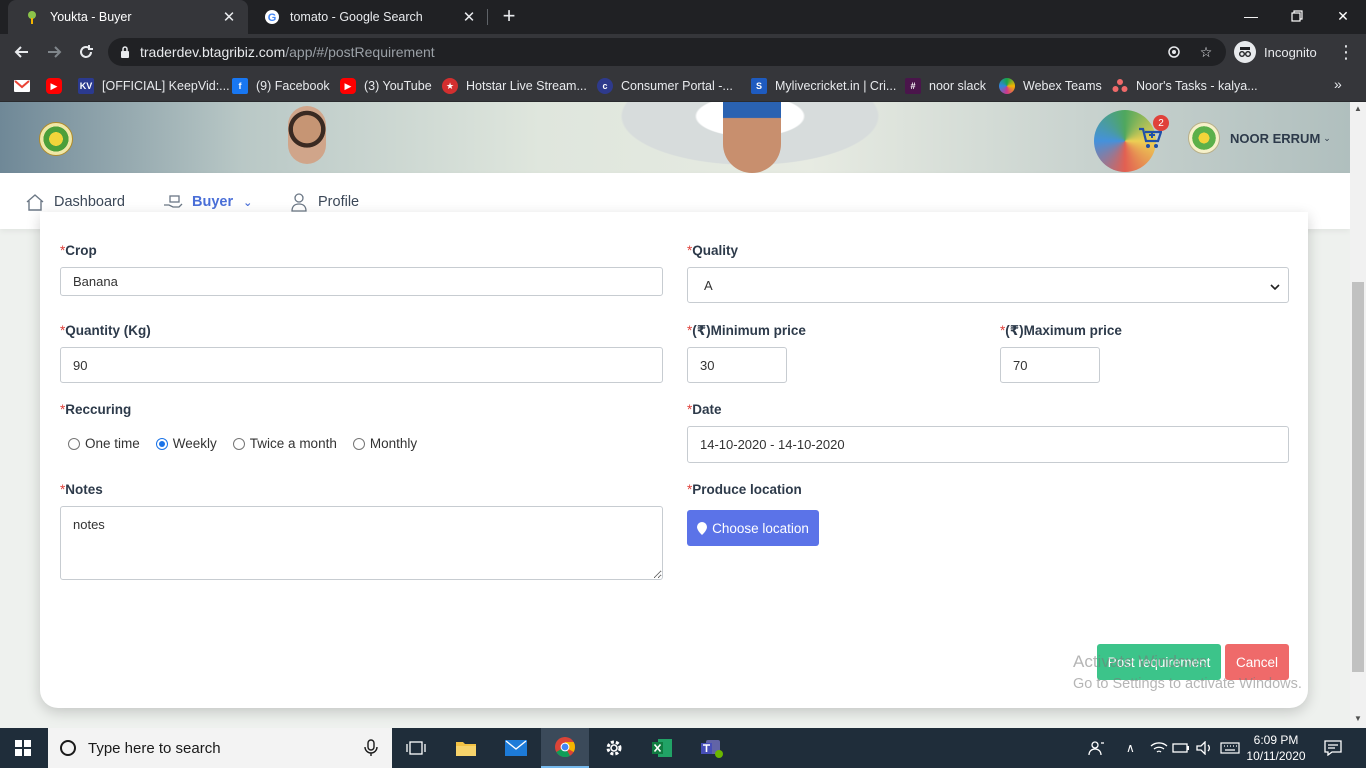 The image size is (1366, 768). I want to click on people-icon, so click(1097, 748).